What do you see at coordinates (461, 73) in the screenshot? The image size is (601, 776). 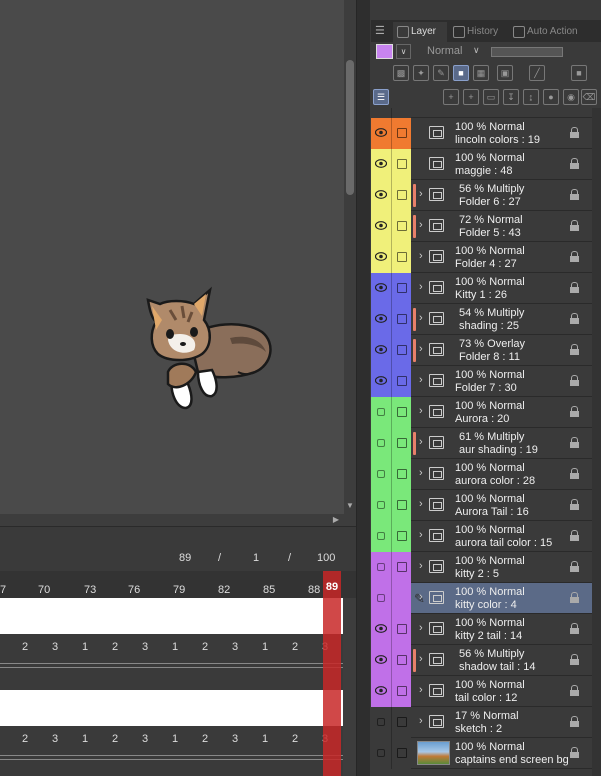 I see `lock-layer-icon: ■` at bounding box center [461, 73].